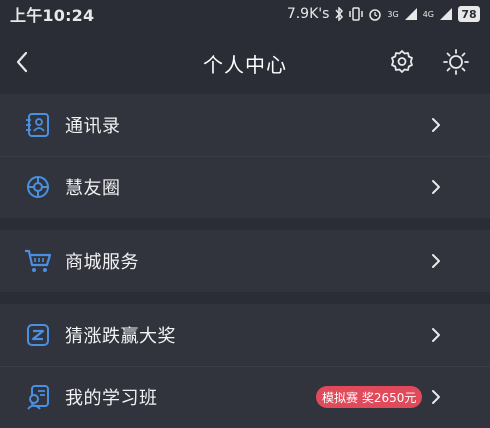 This screenshot has height=428, width=490. I want to click on chevron-left-icon, so click(22, 62).